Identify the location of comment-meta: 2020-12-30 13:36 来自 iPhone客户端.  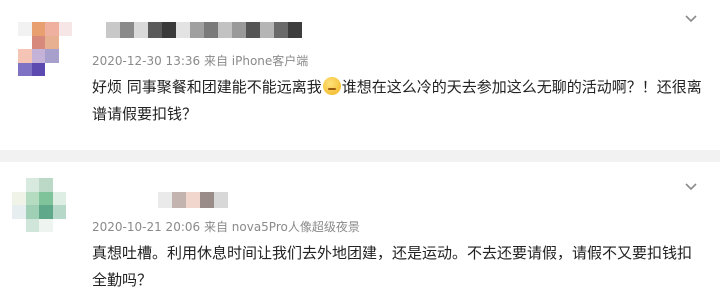
(200, 61).